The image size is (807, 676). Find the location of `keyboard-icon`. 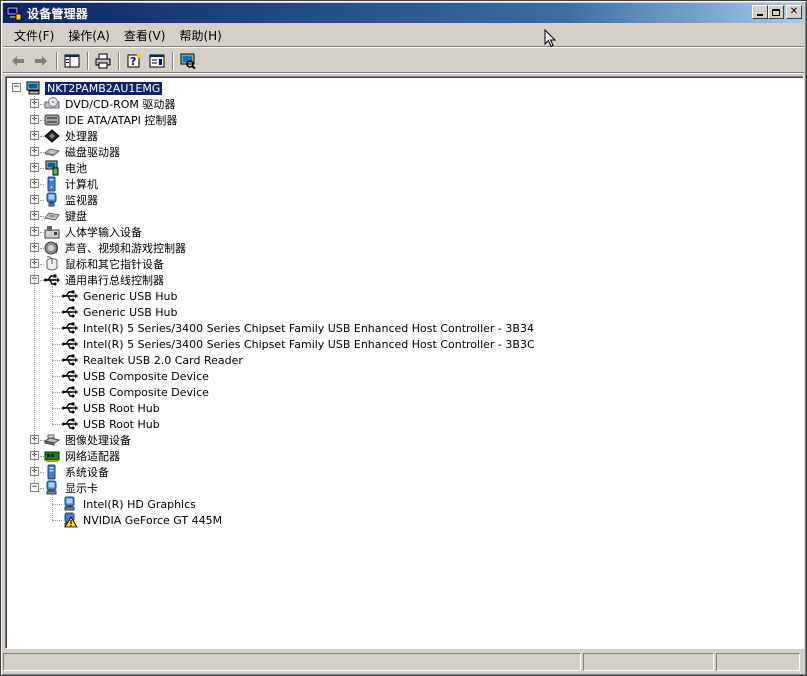

keyboard-icon is located at coordinates (52, 216).